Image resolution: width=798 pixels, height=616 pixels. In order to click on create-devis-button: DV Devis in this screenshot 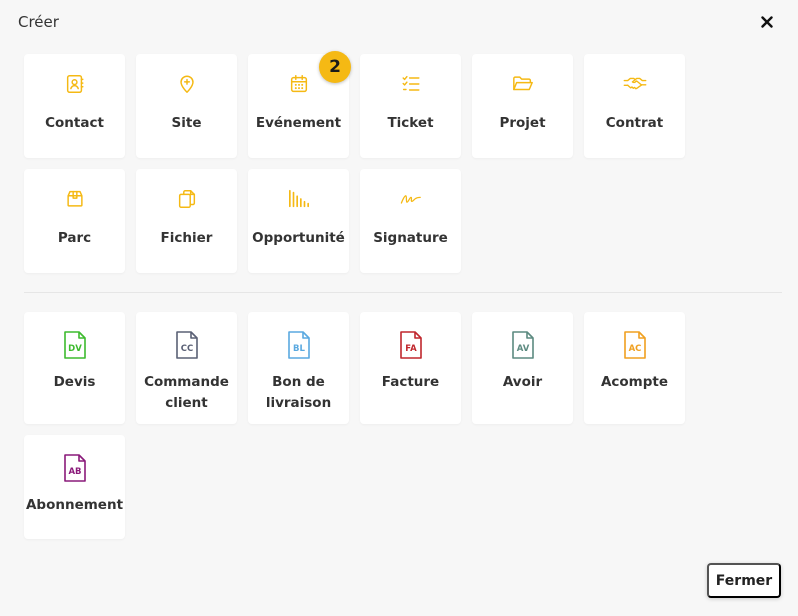, I will do `click(74, 368)`.